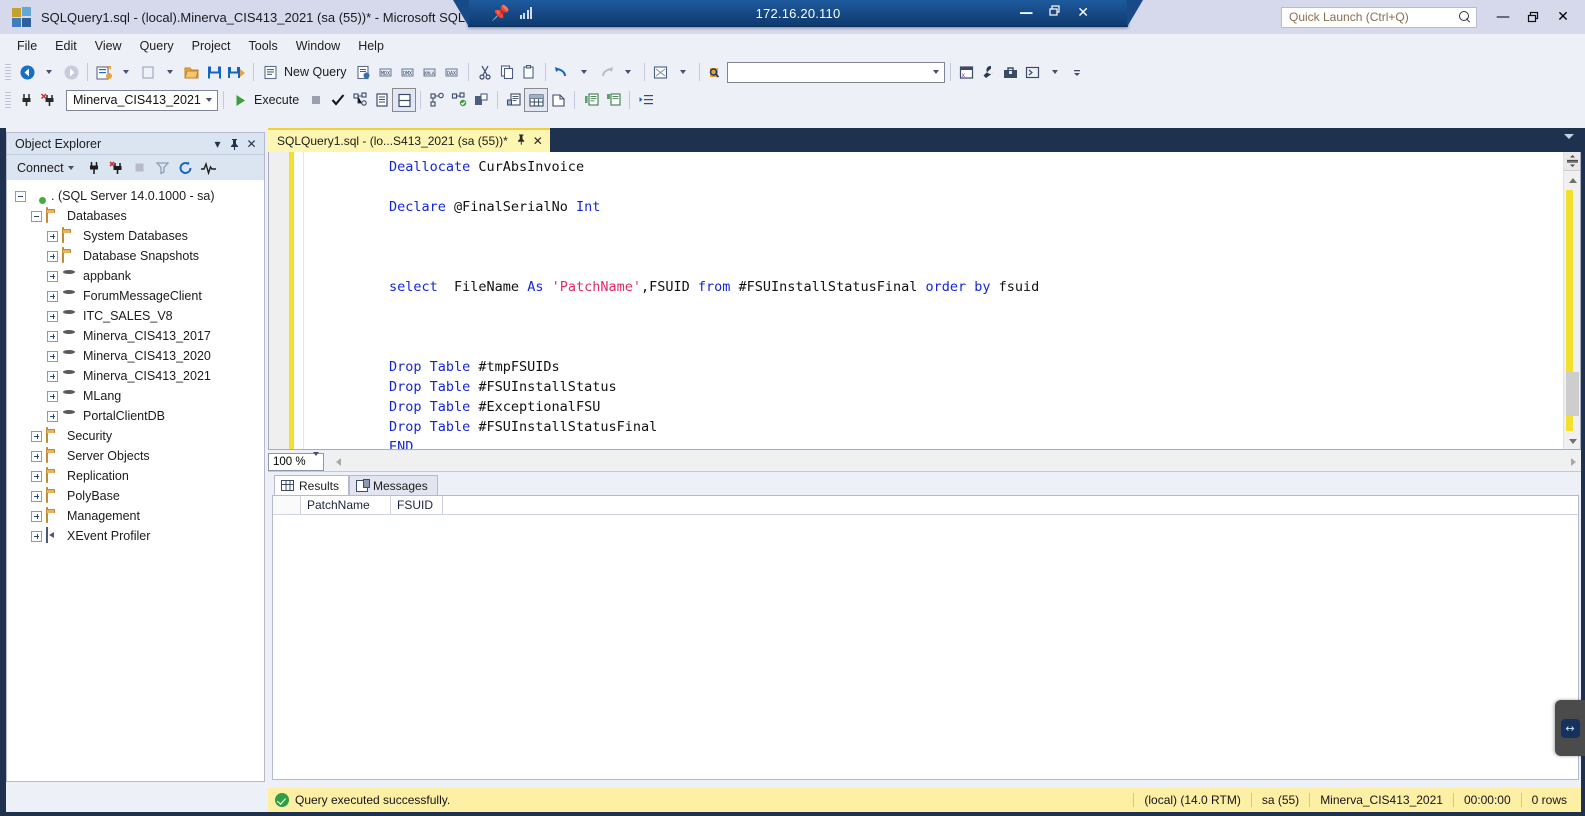 This screenshot has height=816, width=1585. I want to click on save-all-icon, so click(236, 72).